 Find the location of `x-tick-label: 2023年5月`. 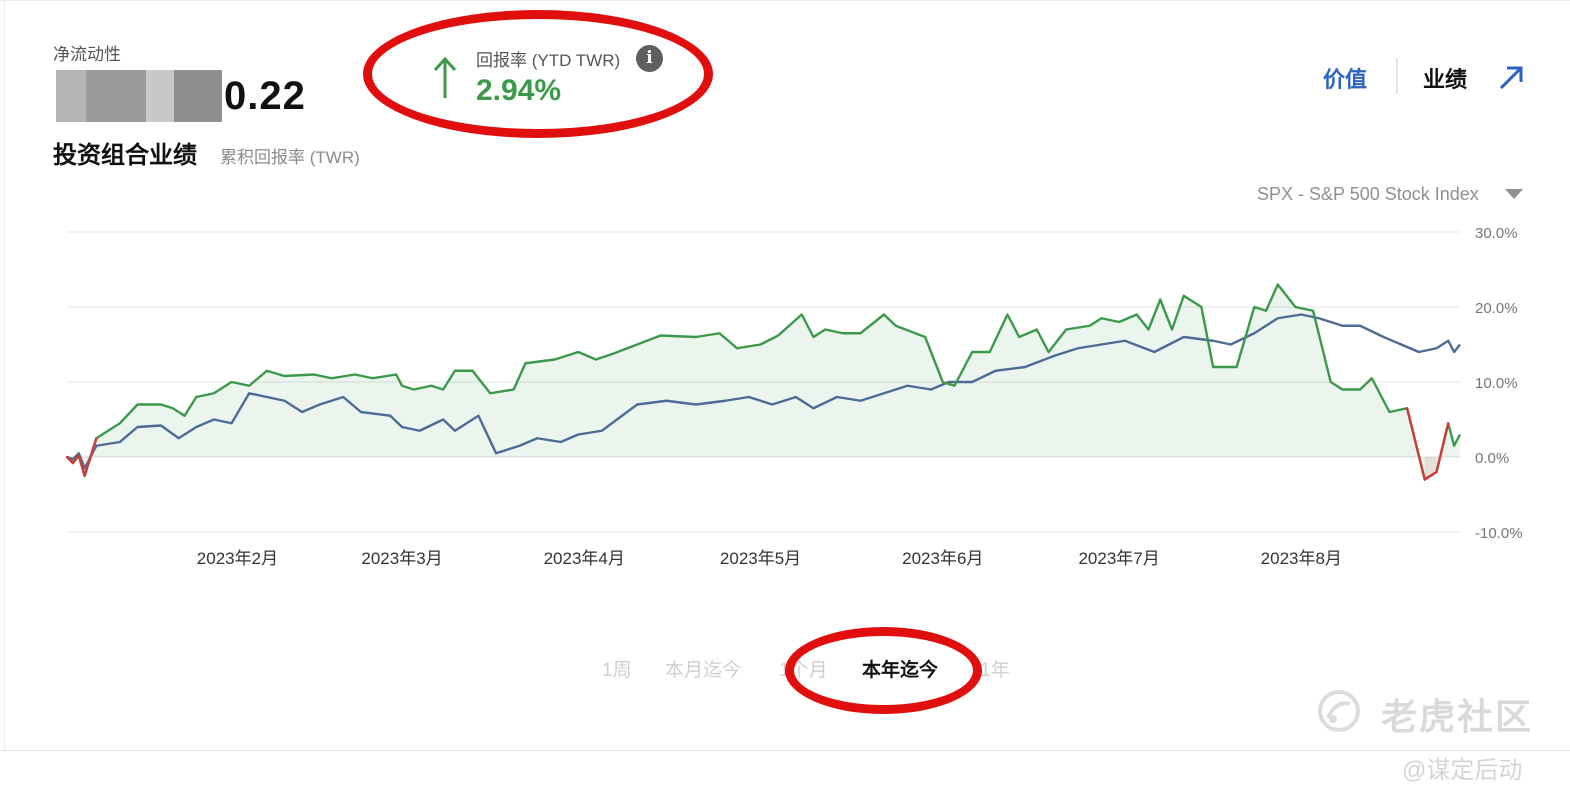

x-tick-label: 2023年5月 is located at coordinates (760, 558).